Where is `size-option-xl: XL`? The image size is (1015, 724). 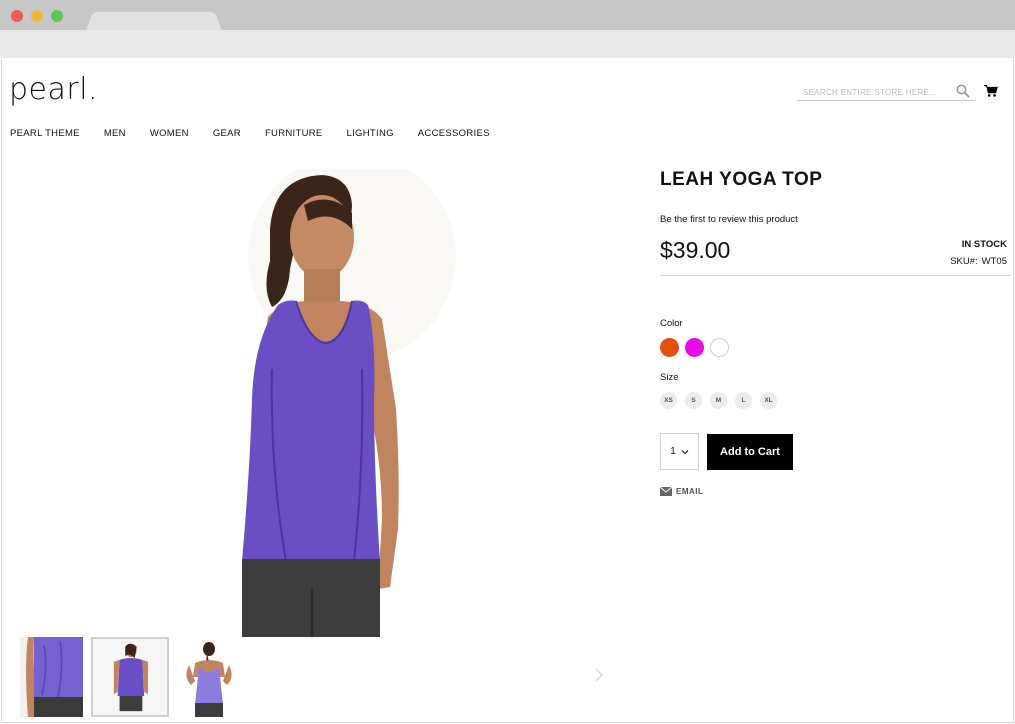
size-option-xl: XL is located at coordinates (768, 400).